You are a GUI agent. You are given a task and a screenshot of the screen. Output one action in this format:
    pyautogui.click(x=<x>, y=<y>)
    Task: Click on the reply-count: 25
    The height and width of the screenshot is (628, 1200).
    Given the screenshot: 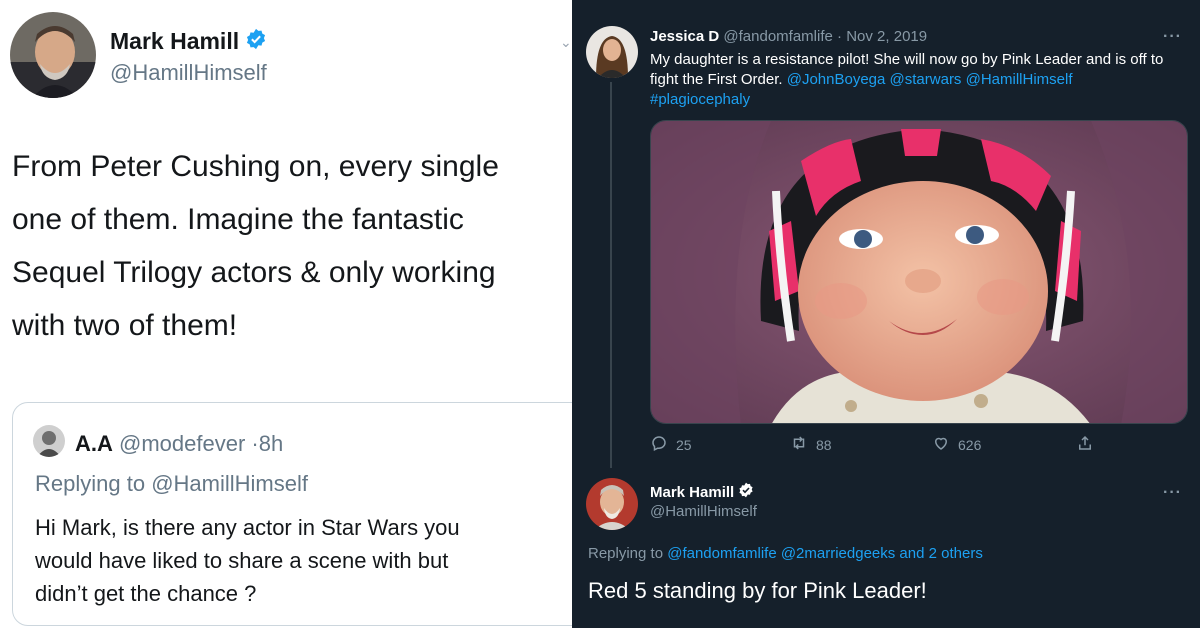 What is the action you would take?
    pyautogui.click(x=684, y=444)
    